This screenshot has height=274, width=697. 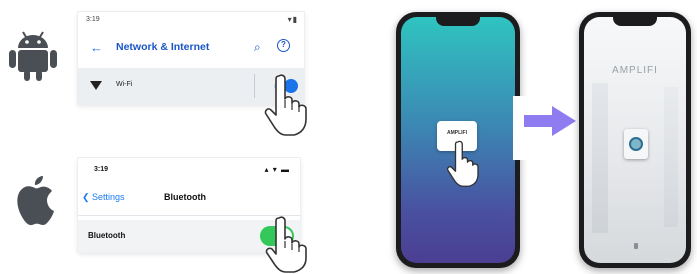 I want to click on app-screen: AMPLIFI, so click(x=458, y=140).